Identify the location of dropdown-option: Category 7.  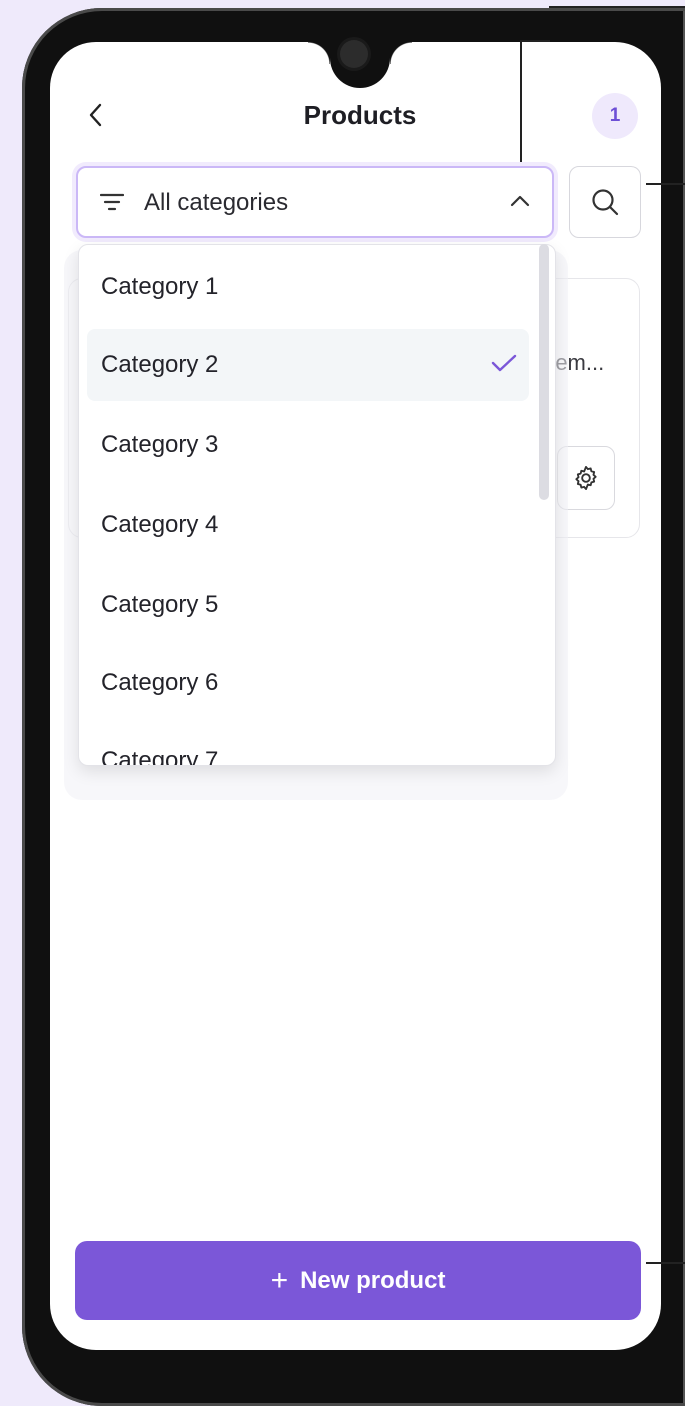
(308, 745).